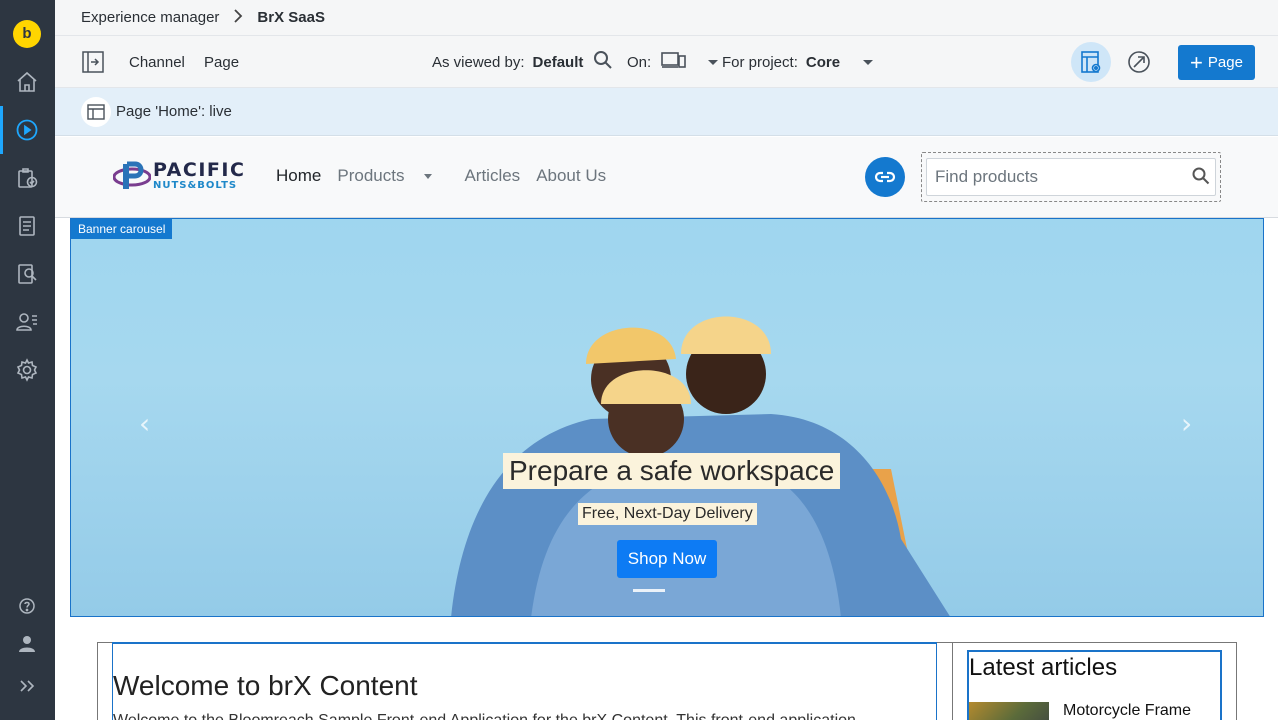  What do you see at coordinates (27, 82) in the screenshot?
I see `home-icon` at bounding box center [27, 82].